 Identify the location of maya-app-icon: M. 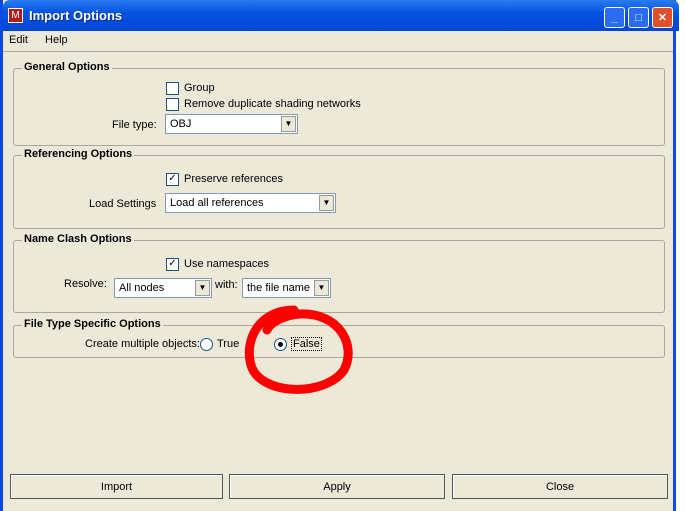
(15, 15).